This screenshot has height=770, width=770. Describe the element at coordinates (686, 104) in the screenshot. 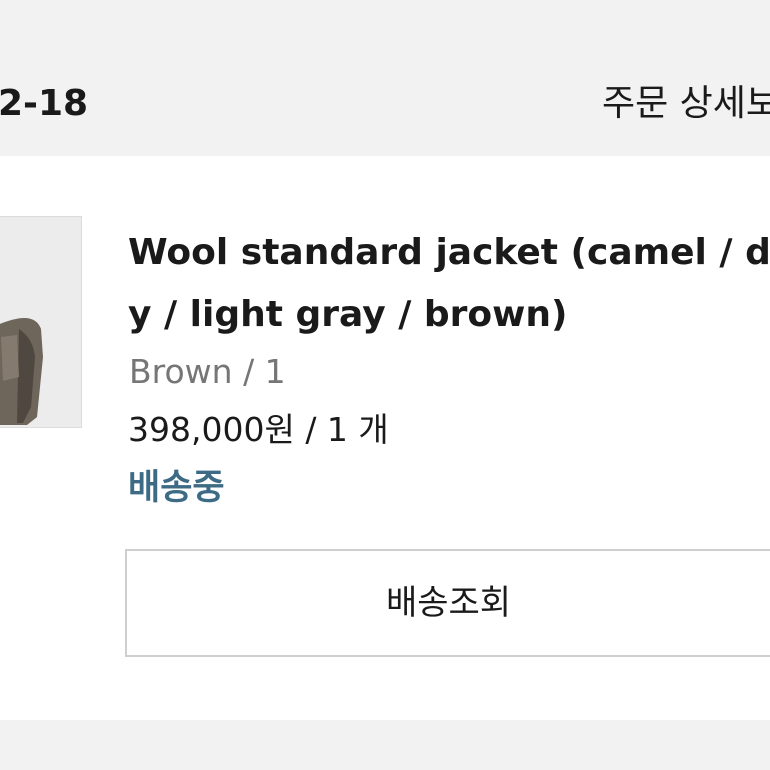

I see `order-detail-link: 주문 상세보` at that location.